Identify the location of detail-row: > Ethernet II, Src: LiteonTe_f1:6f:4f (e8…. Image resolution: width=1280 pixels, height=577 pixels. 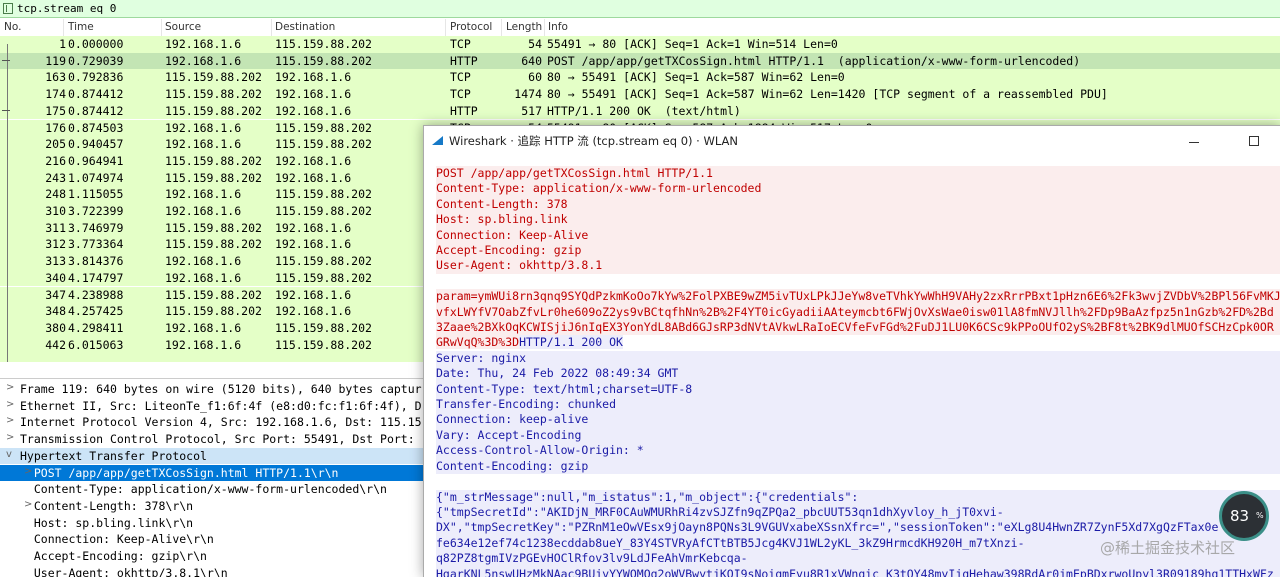
(215, 406).